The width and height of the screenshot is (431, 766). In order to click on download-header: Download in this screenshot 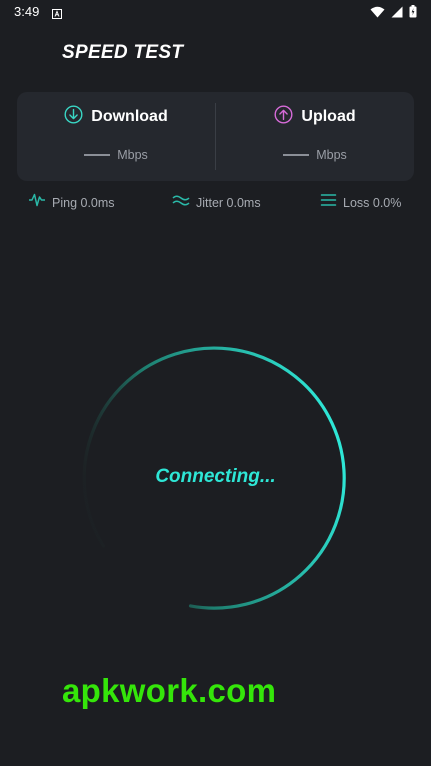, I will do `click(116, 117)`.